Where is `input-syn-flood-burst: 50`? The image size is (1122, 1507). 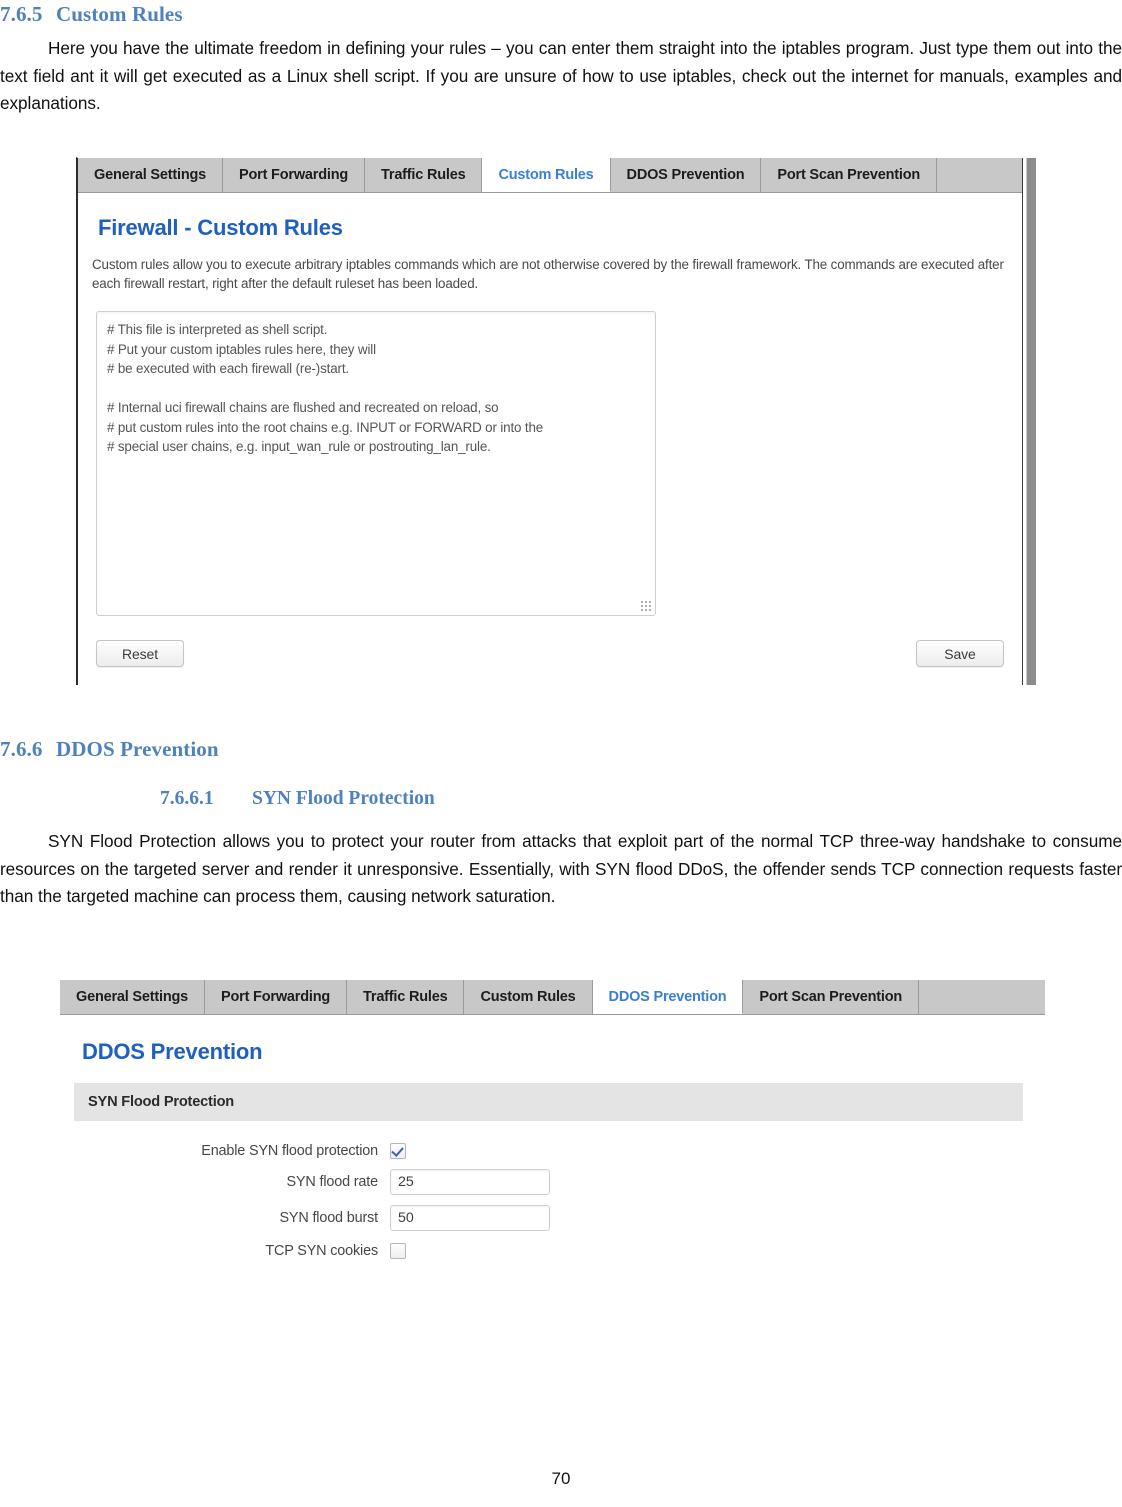 input-syn-flood-burst: 50 is located at coordinates (470, 1218).